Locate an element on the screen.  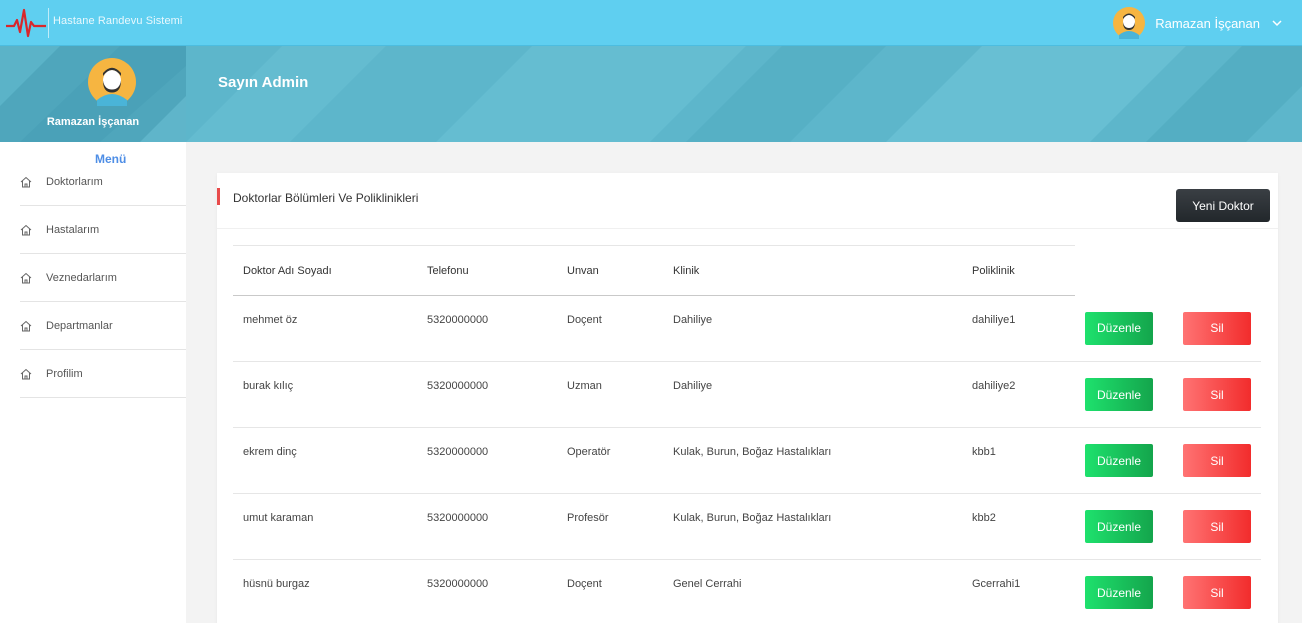
sidebar-item-label: Departmanlar is located at coordinates (79, 325).